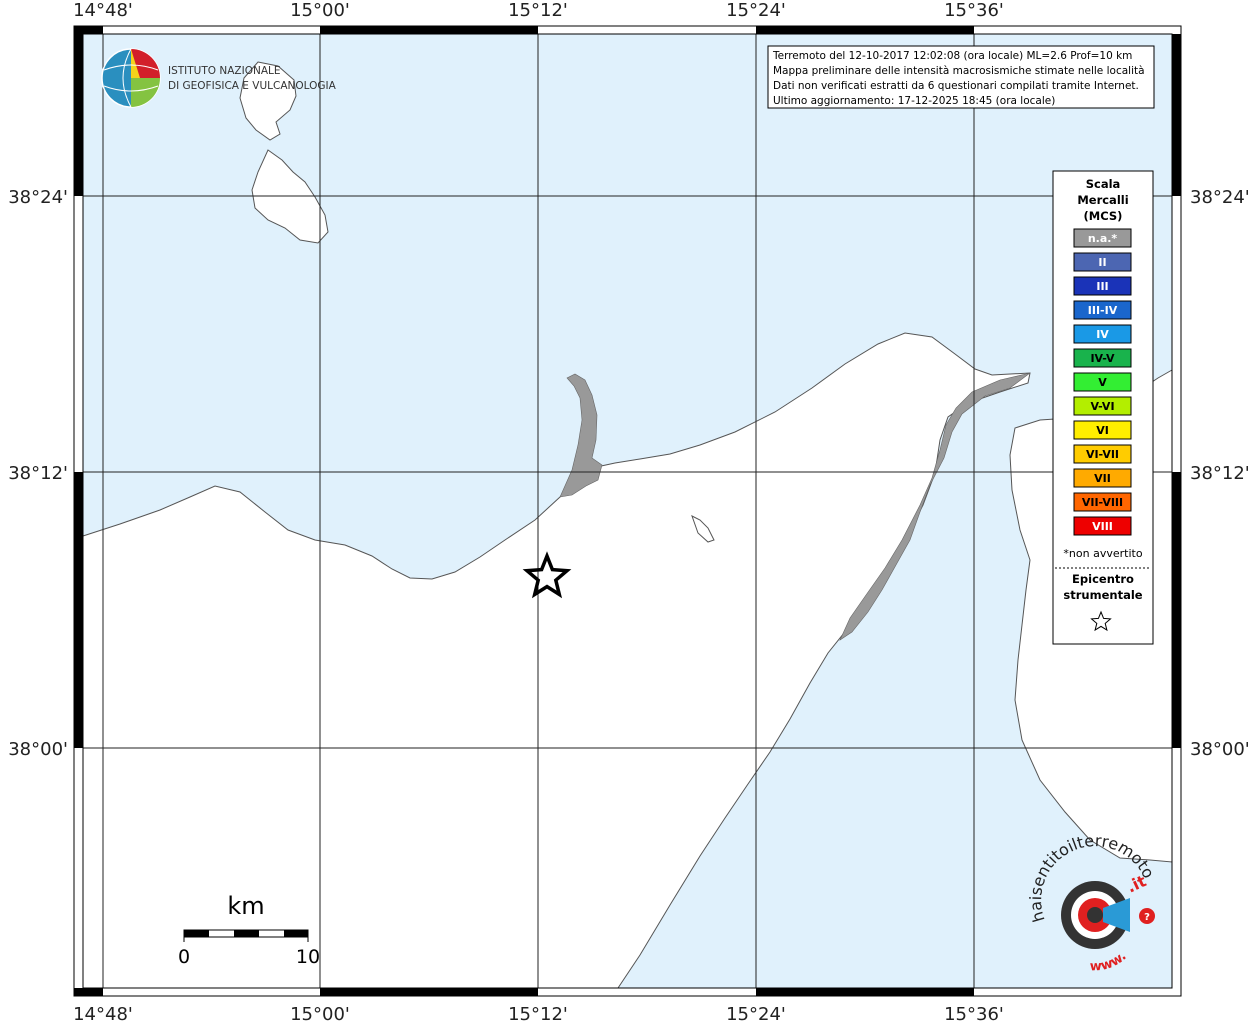 This screenshot has height=1029, width=1255. I want to click on legend-label: VII-VIII, so click(1102, 502).